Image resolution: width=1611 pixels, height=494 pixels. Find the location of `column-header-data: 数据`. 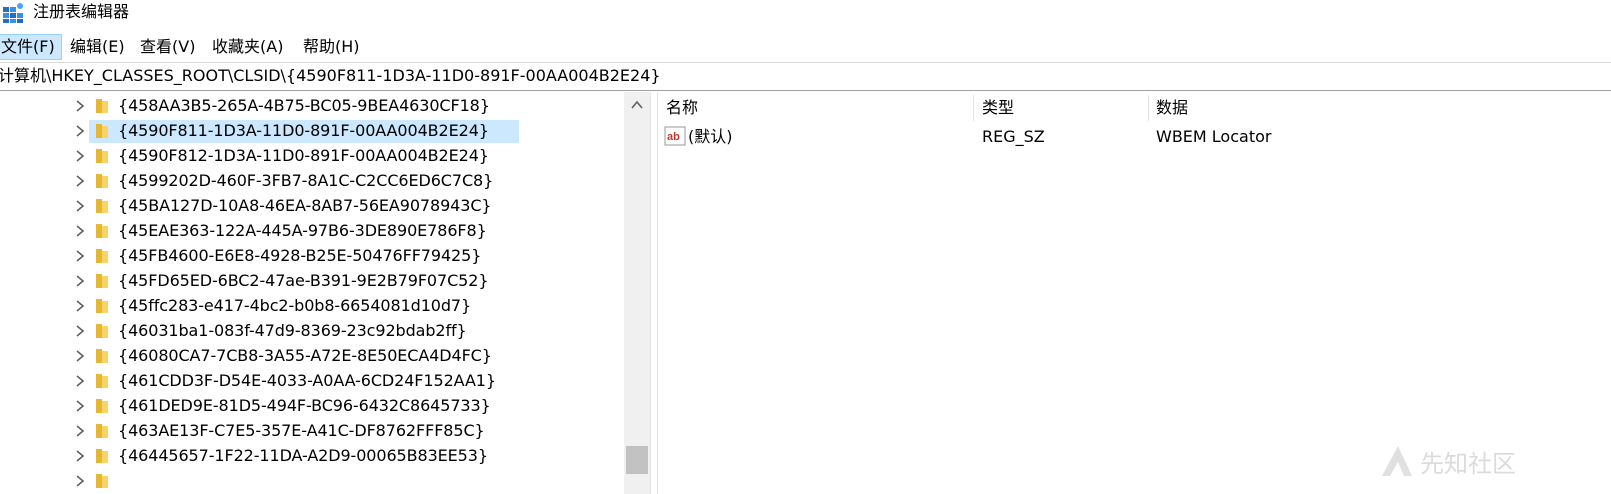

column-header-data: 数据 is located at coordinates (1298, 108).